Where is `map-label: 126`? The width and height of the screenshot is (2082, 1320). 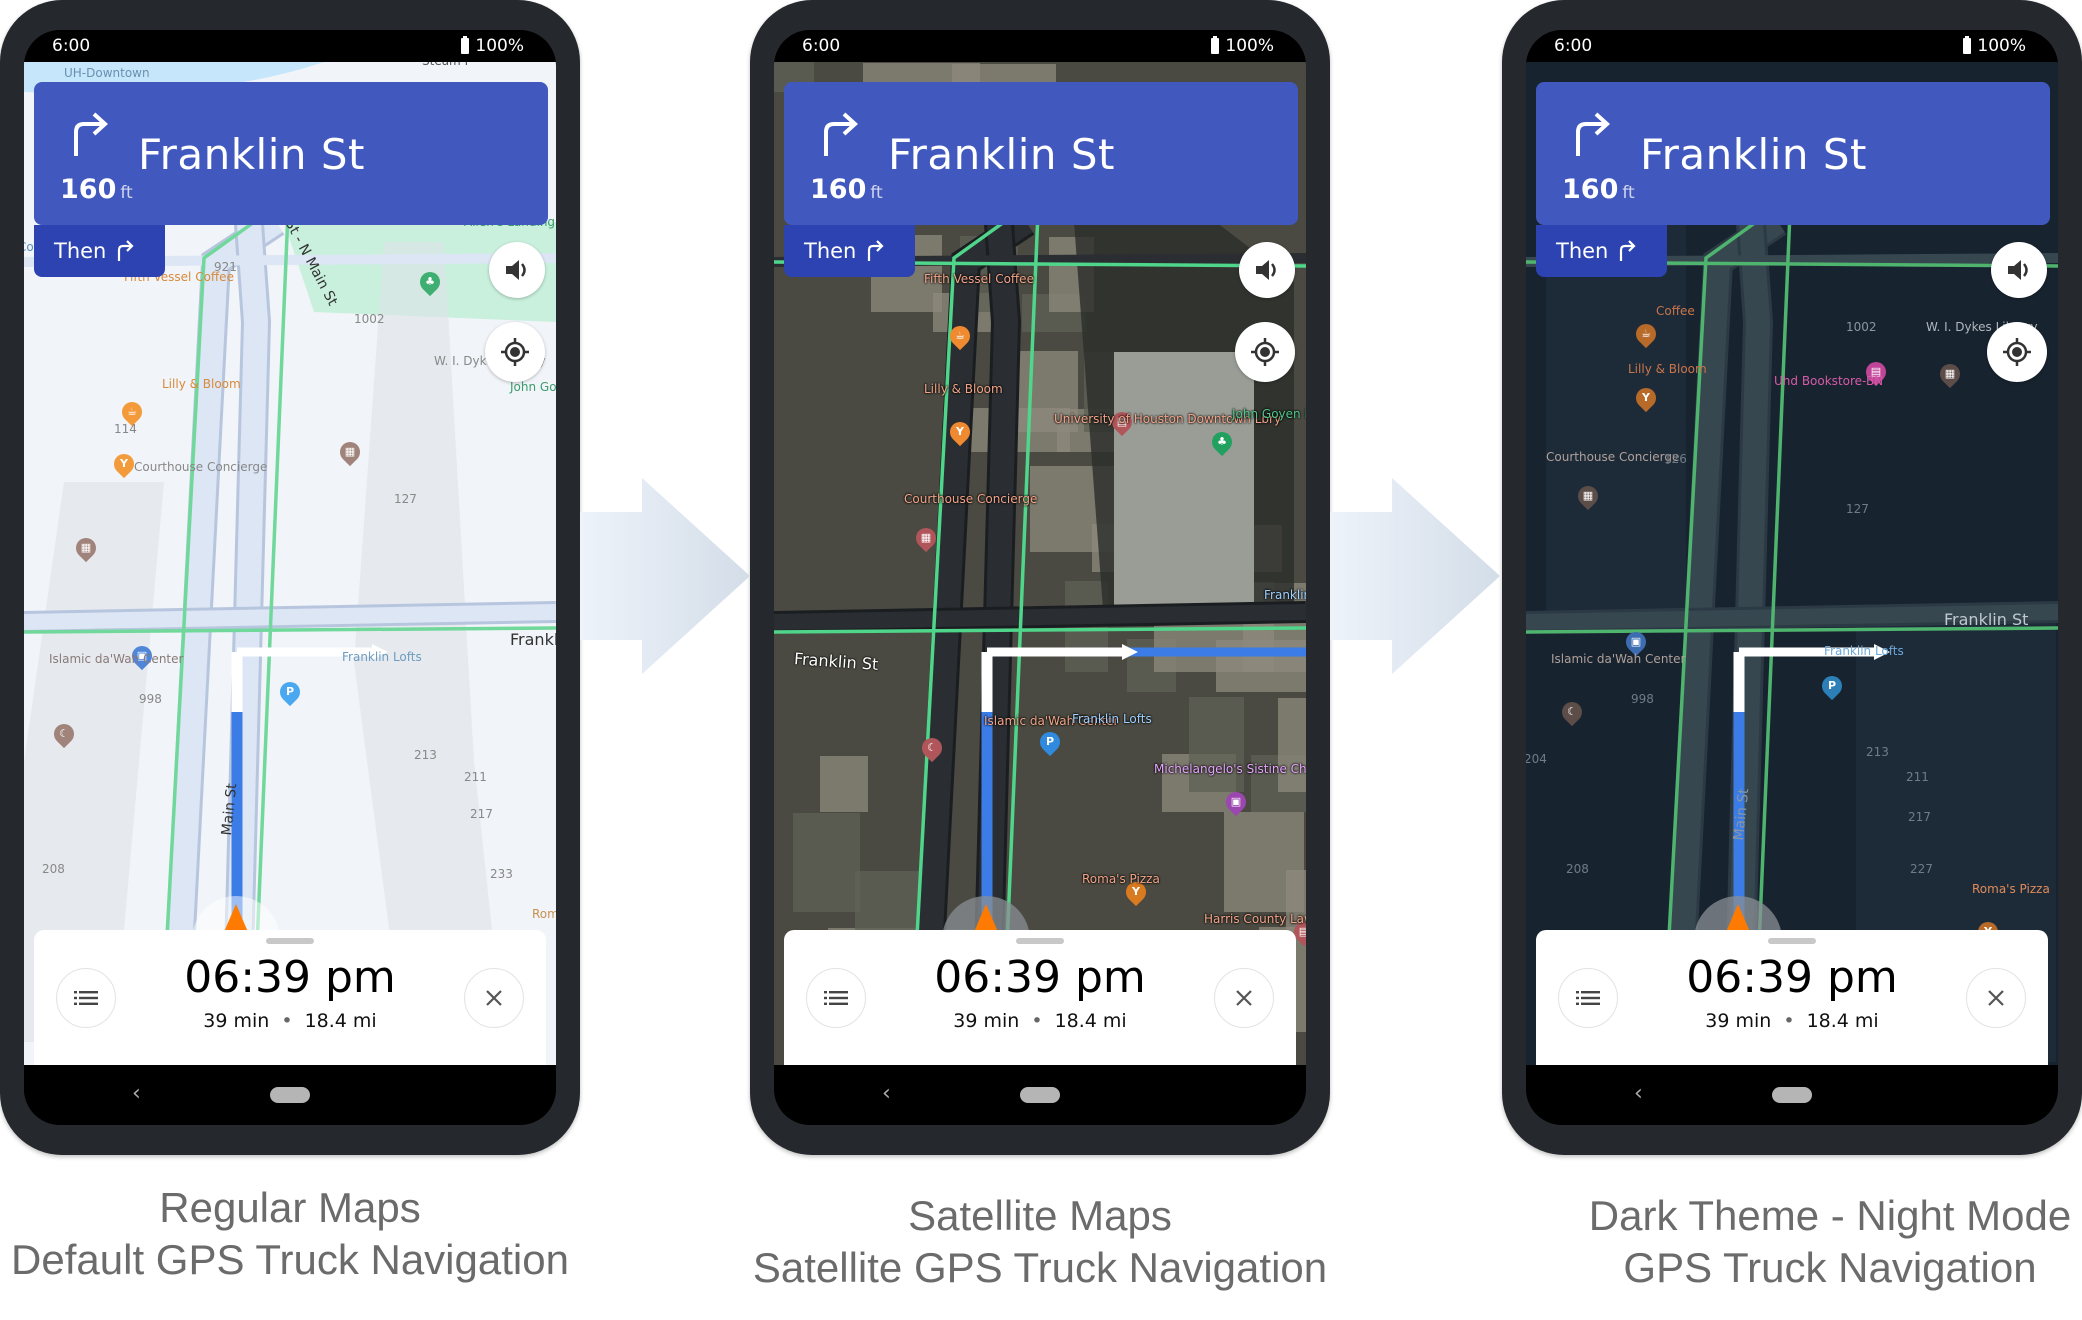
map-label: 126 is located at coordinates (1675, 459).